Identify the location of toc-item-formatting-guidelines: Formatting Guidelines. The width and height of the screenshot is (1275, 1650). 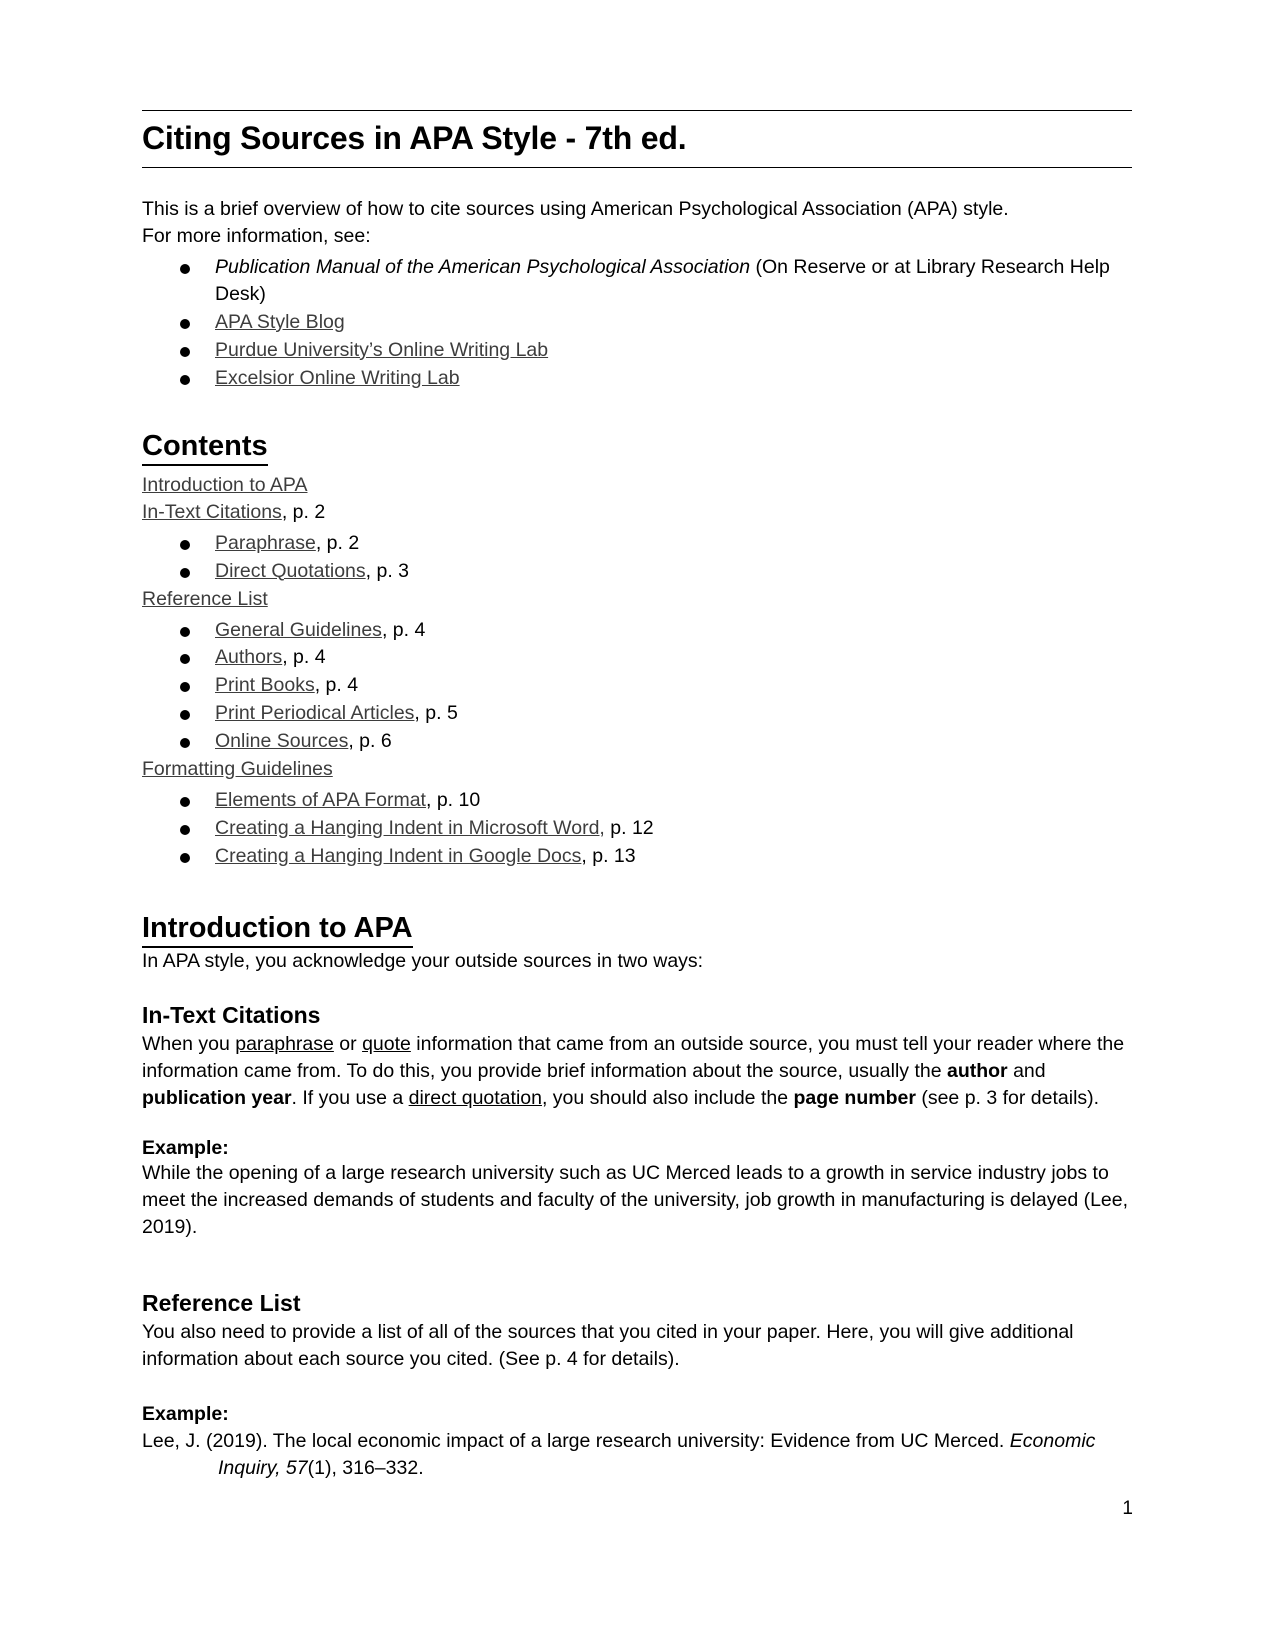
(637, 769).